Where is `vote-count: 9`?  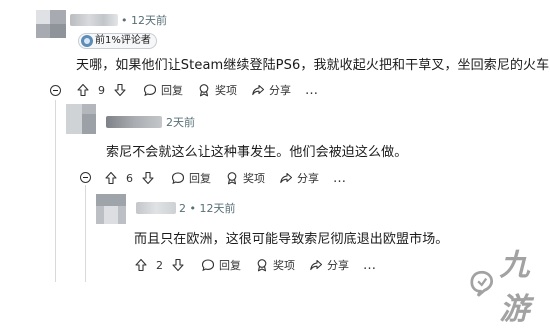 vote-count: 9 is located at coordinates (101, 90).